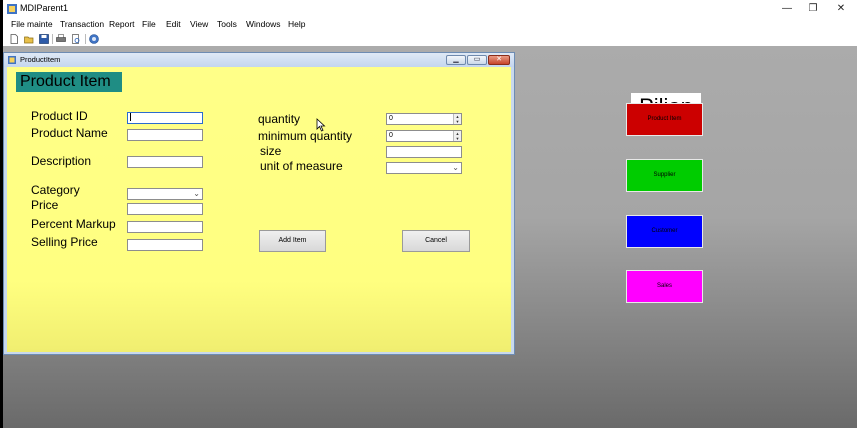  I want to click on selling-price-input, so click(165, 245).